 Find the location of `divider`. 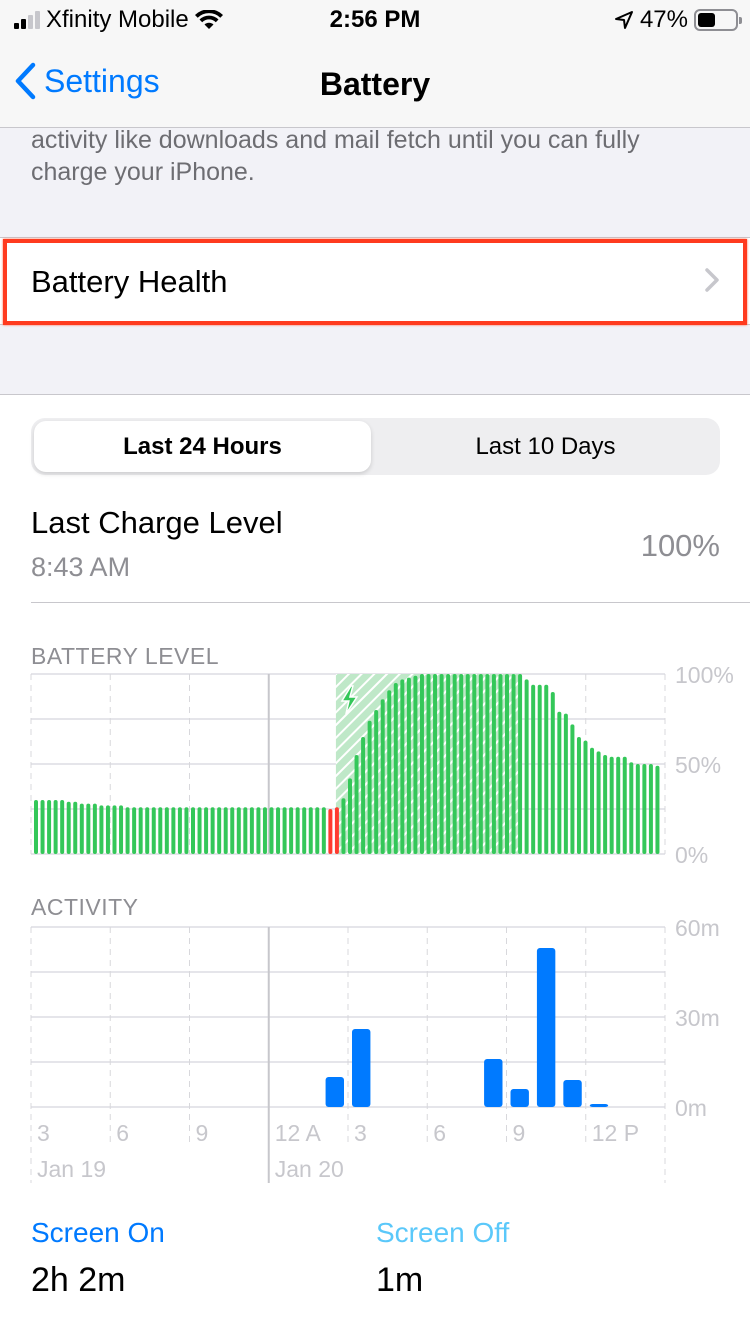

divider is located at coordinates (390, 602).